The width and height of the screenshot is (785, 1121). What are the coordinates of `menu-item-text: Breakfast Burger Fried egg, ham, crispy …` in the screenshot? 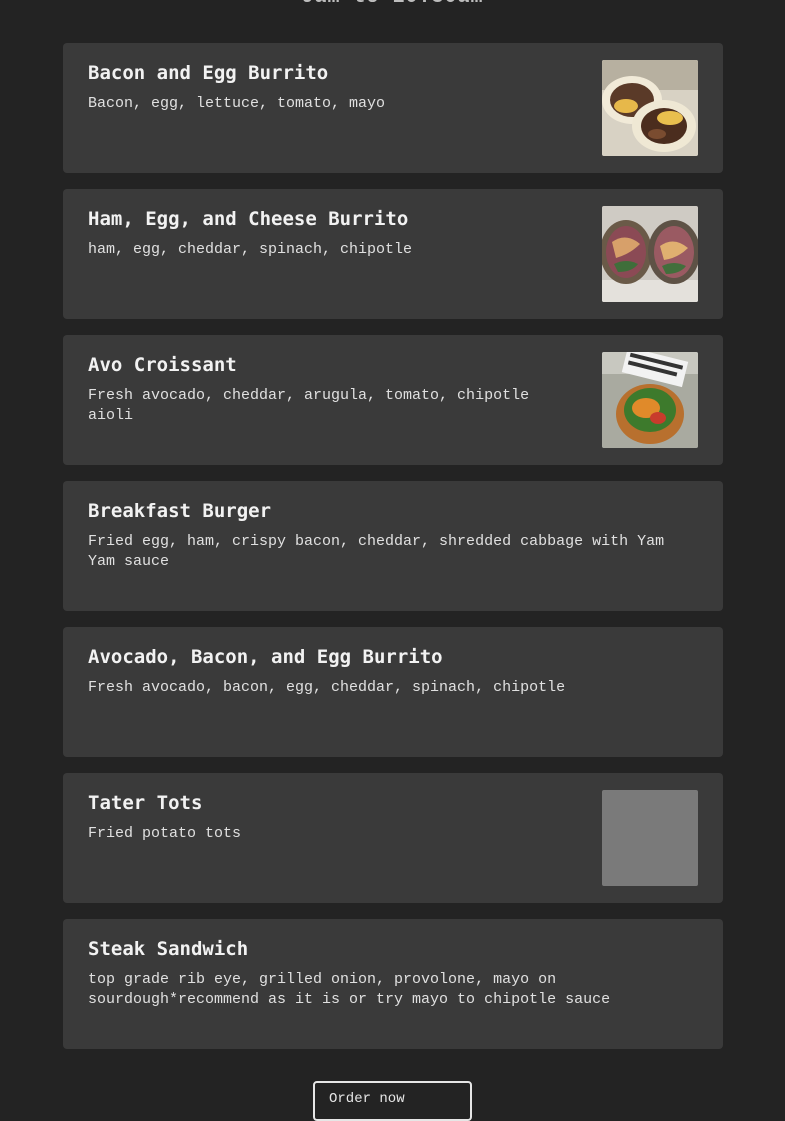 It's located at (388, 535).